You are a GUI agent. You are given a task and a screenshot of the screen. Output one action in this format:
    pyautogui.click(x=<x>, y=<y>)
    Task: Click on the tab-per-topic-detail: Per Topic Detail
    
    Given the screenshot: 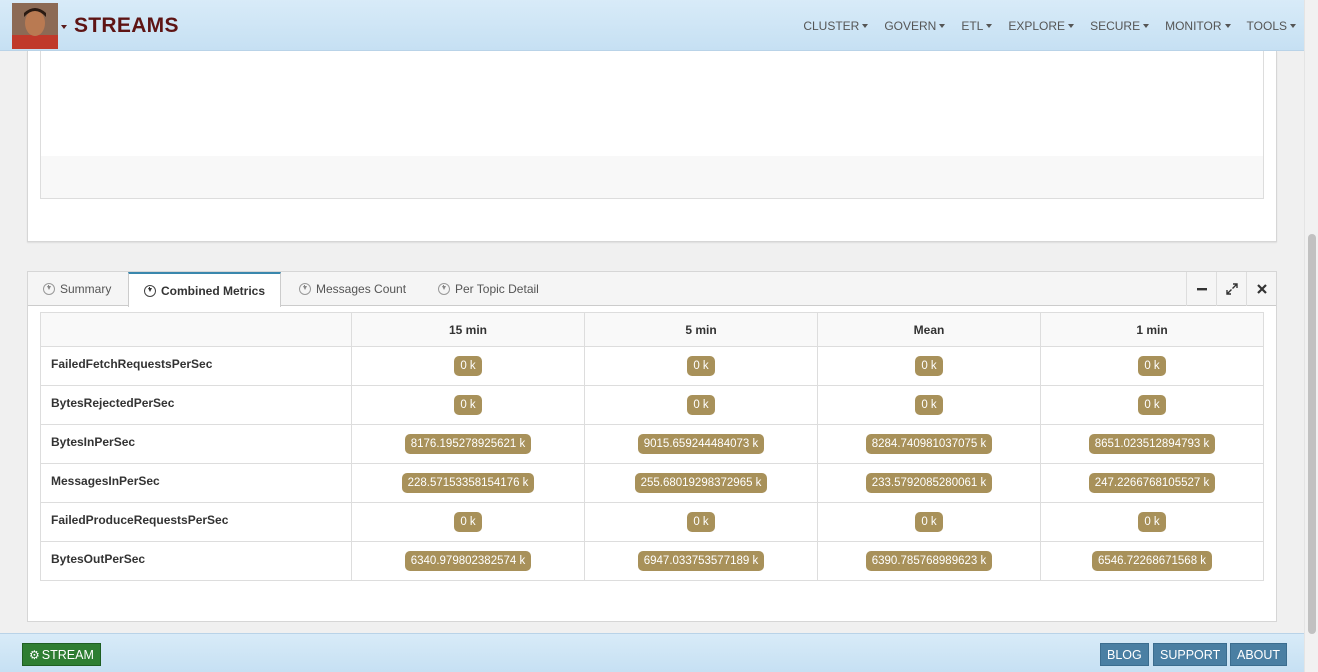 What is the action you would take?
    pyautogui.click(x=488, y=289)
    